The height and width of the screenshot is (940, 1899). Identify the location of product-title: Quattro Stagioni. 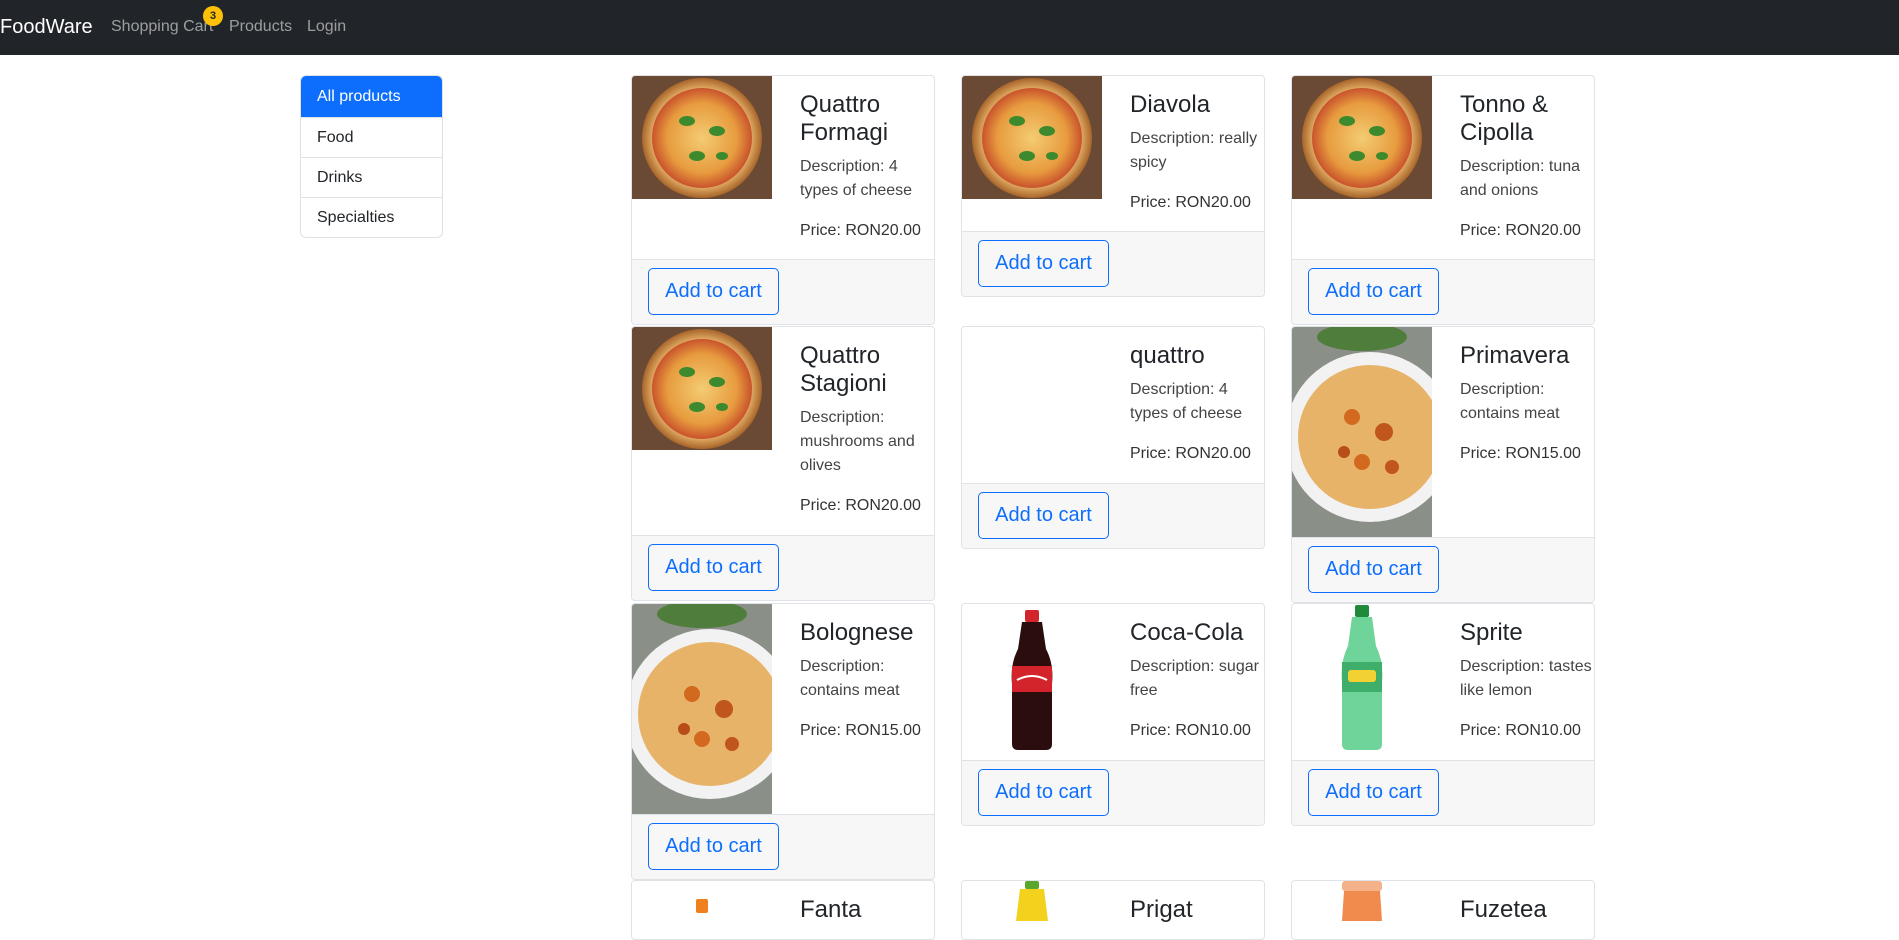
(843, 369).